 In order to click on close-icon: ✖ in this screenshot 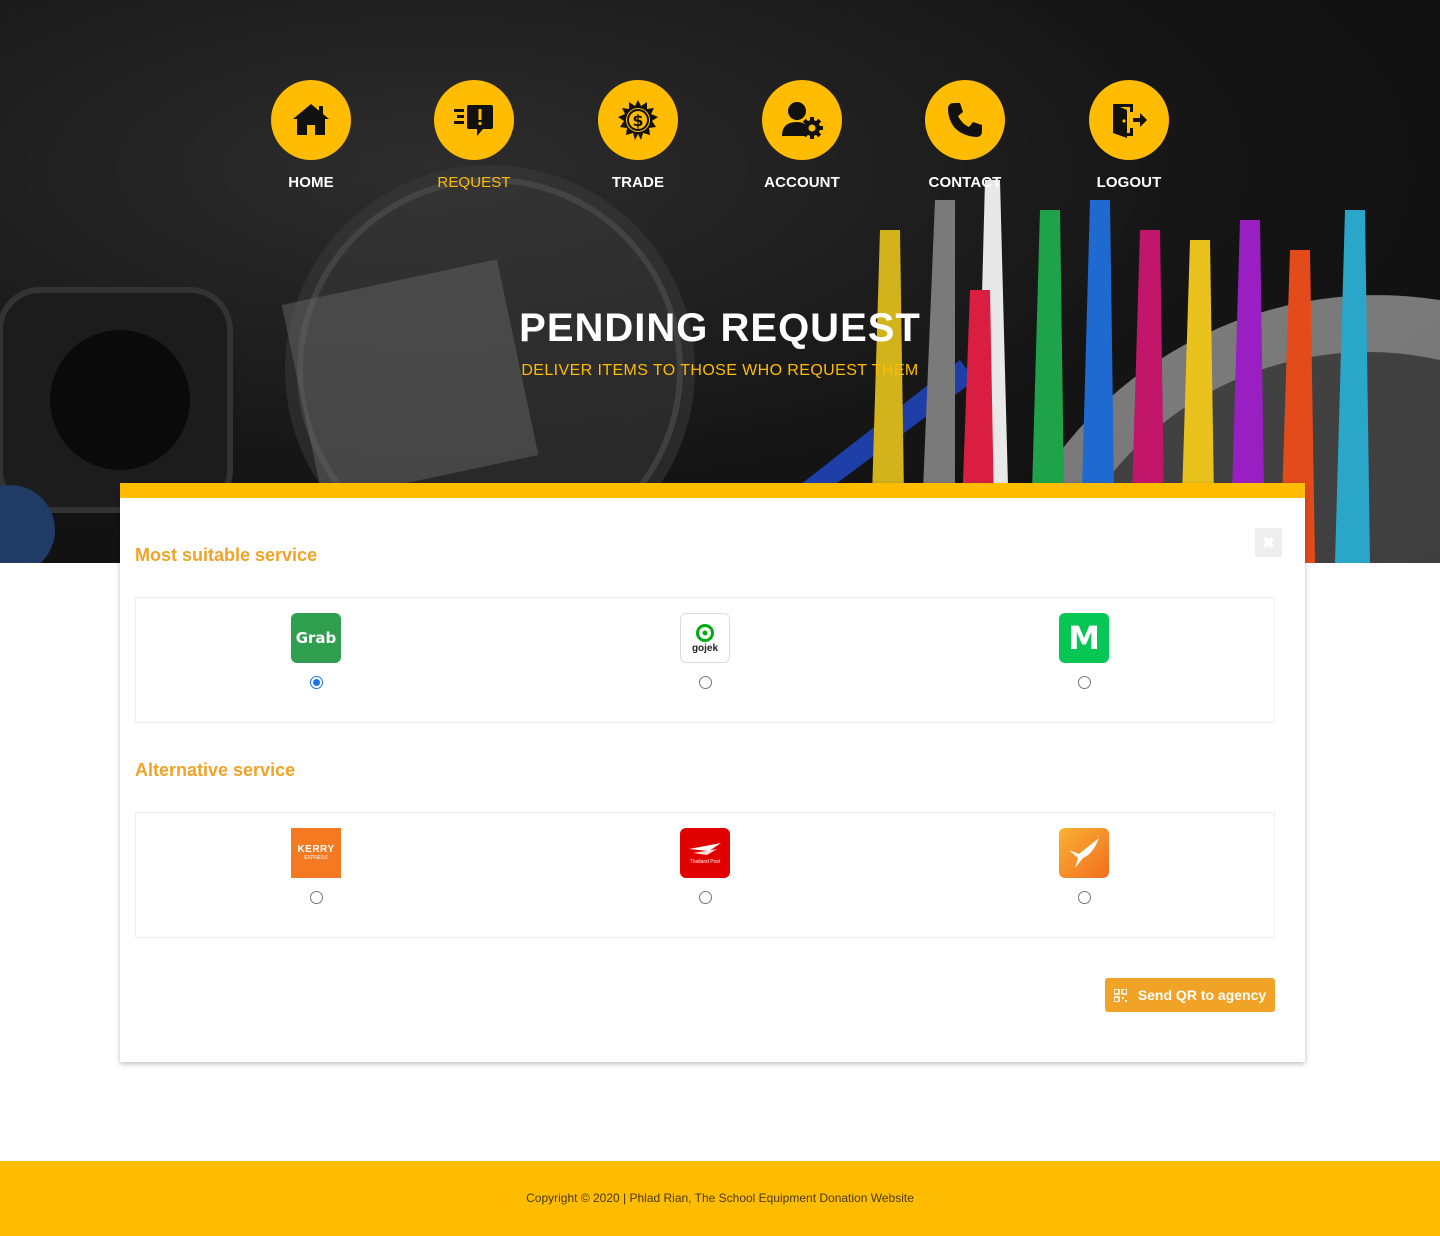, I will do `click(1268, 543)`.